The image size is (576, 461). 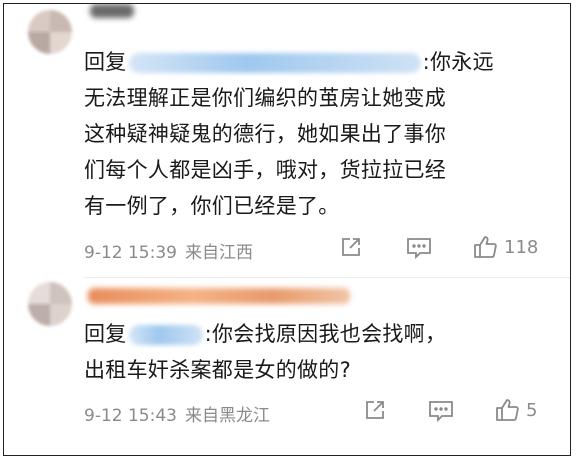 I want to click on comment-divider, so click(x=327, y=277).